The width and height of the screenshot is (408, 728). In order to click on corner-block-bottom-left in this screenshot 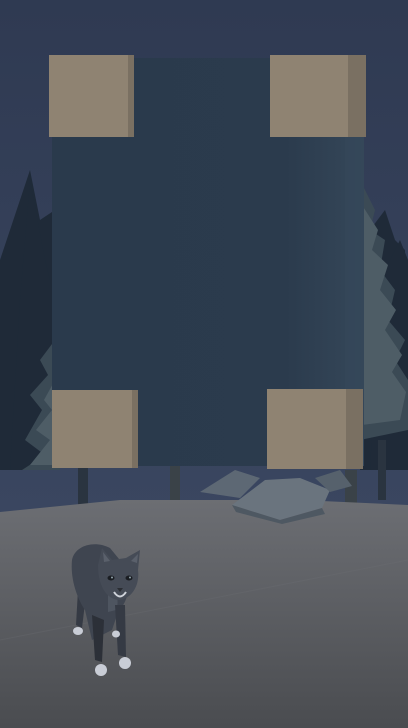, I will do `click(95, 429)`.